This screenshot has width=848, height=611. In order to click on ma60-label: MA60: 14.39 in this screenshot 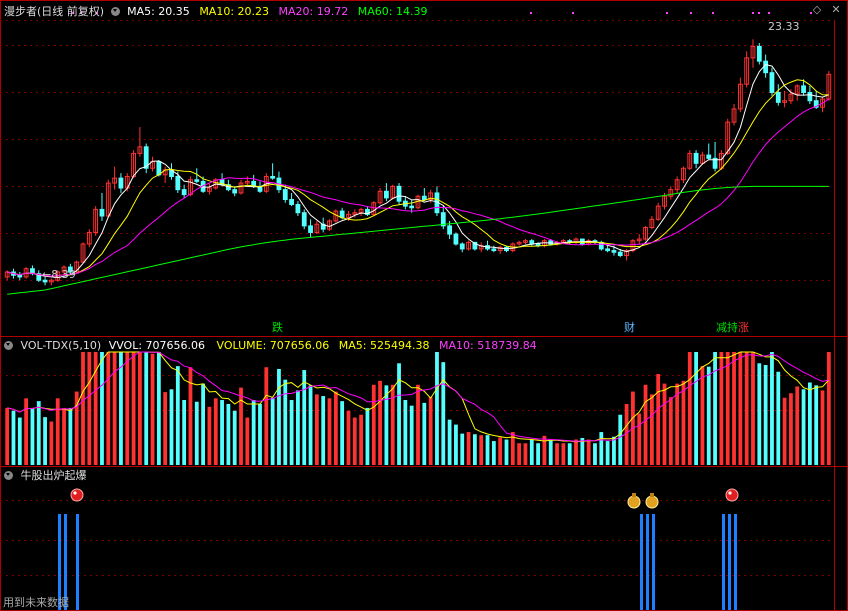, I will do `click(392, 11)`.